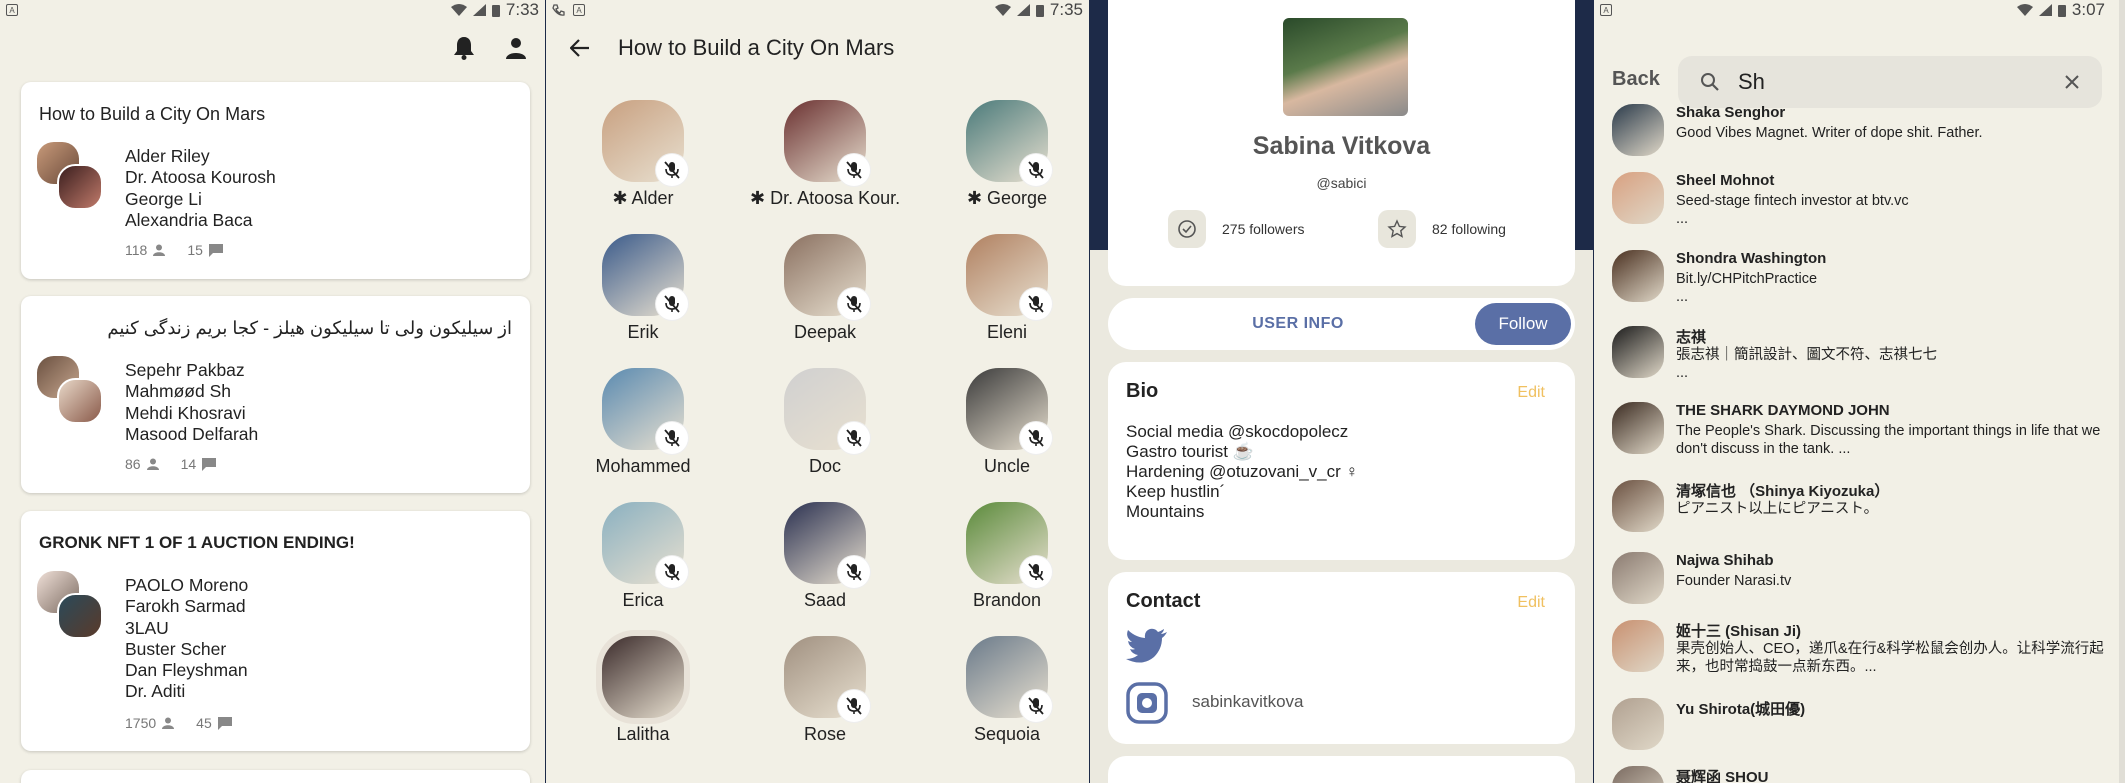  I want to click on speaker-tile: Saad, so click(825, 556).